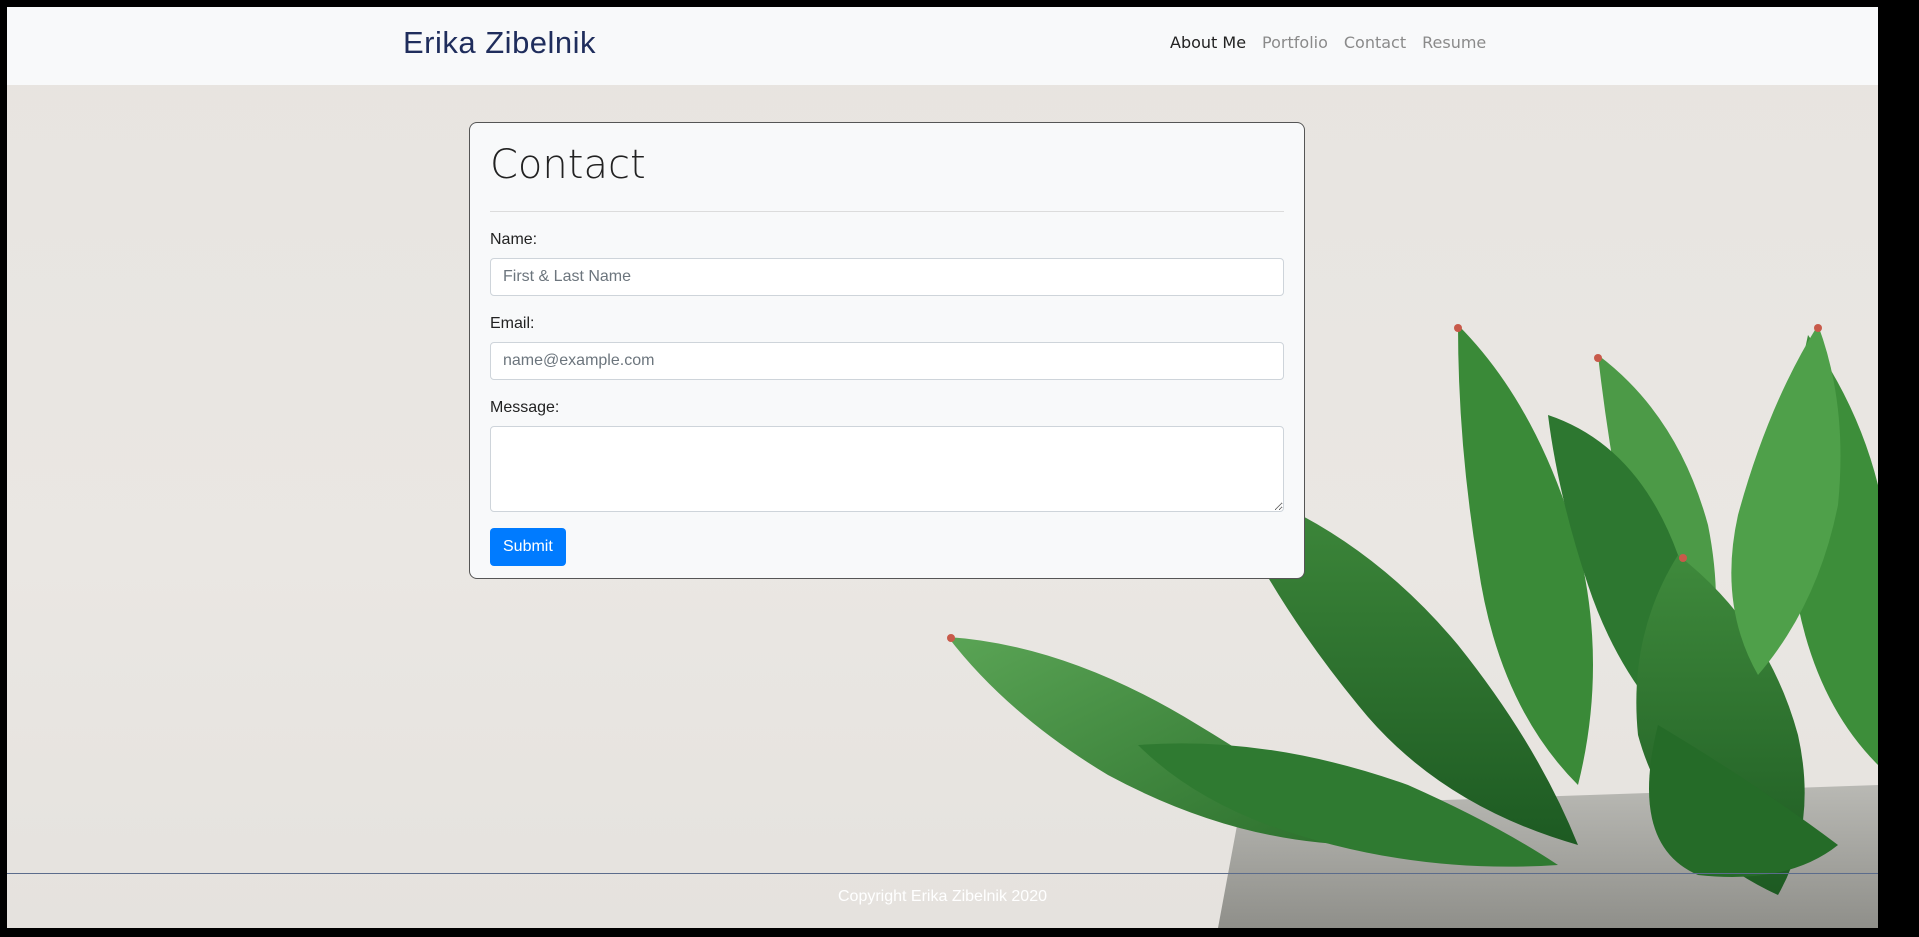  What do you see at coordinates (512, 323) in the screenshot?
I see `email-label: Email:` at bounding box center [512, 323].